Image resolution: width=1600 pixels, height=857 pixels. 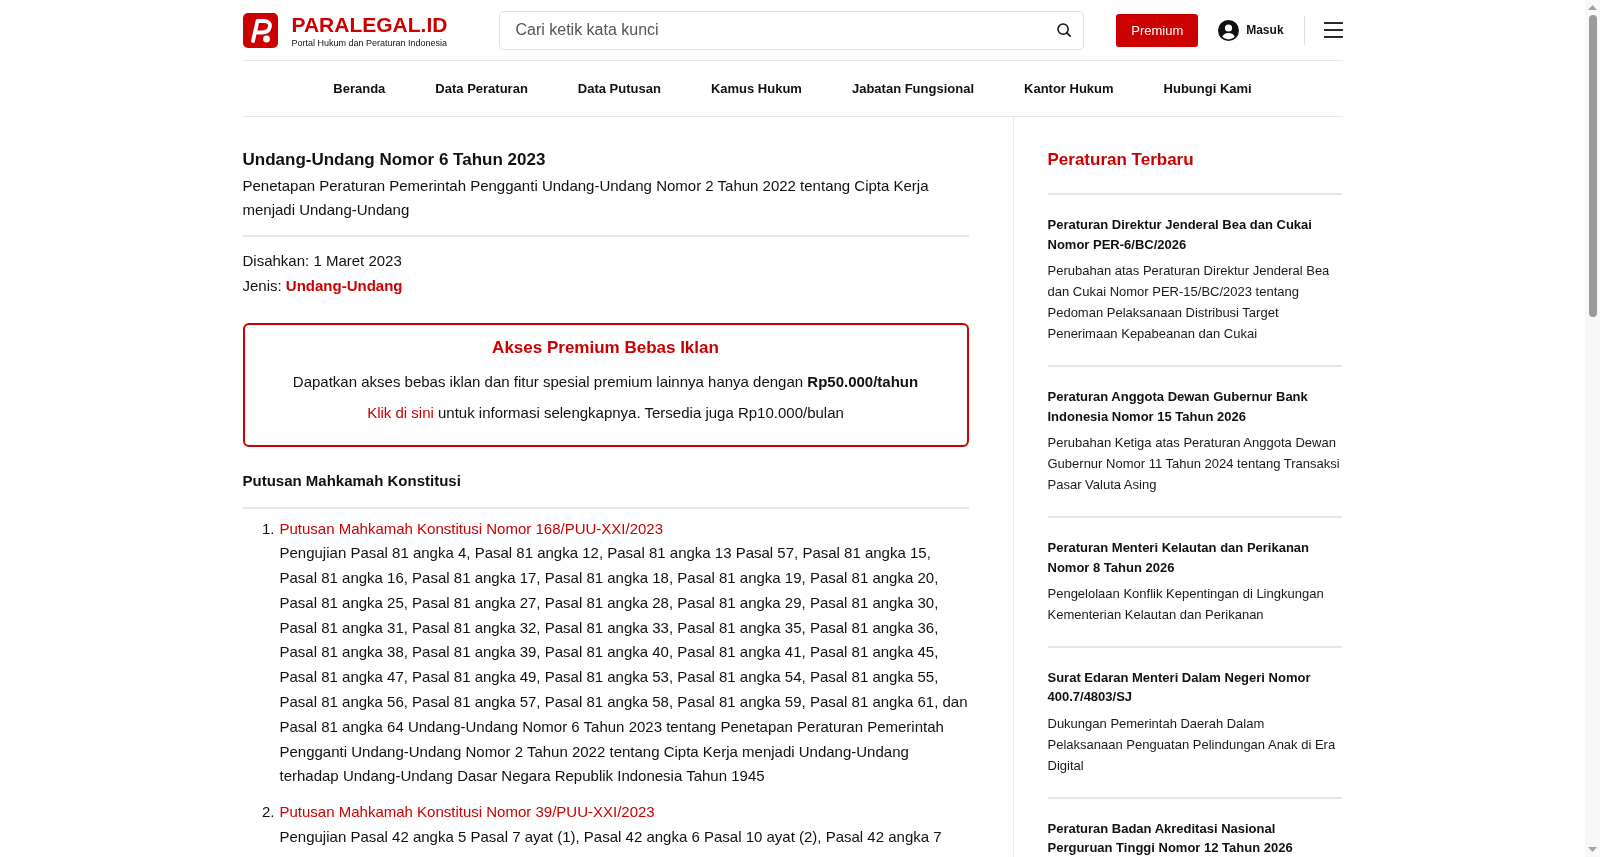 I want to click on nav-link: Beranda, so click(x=359, y=88).